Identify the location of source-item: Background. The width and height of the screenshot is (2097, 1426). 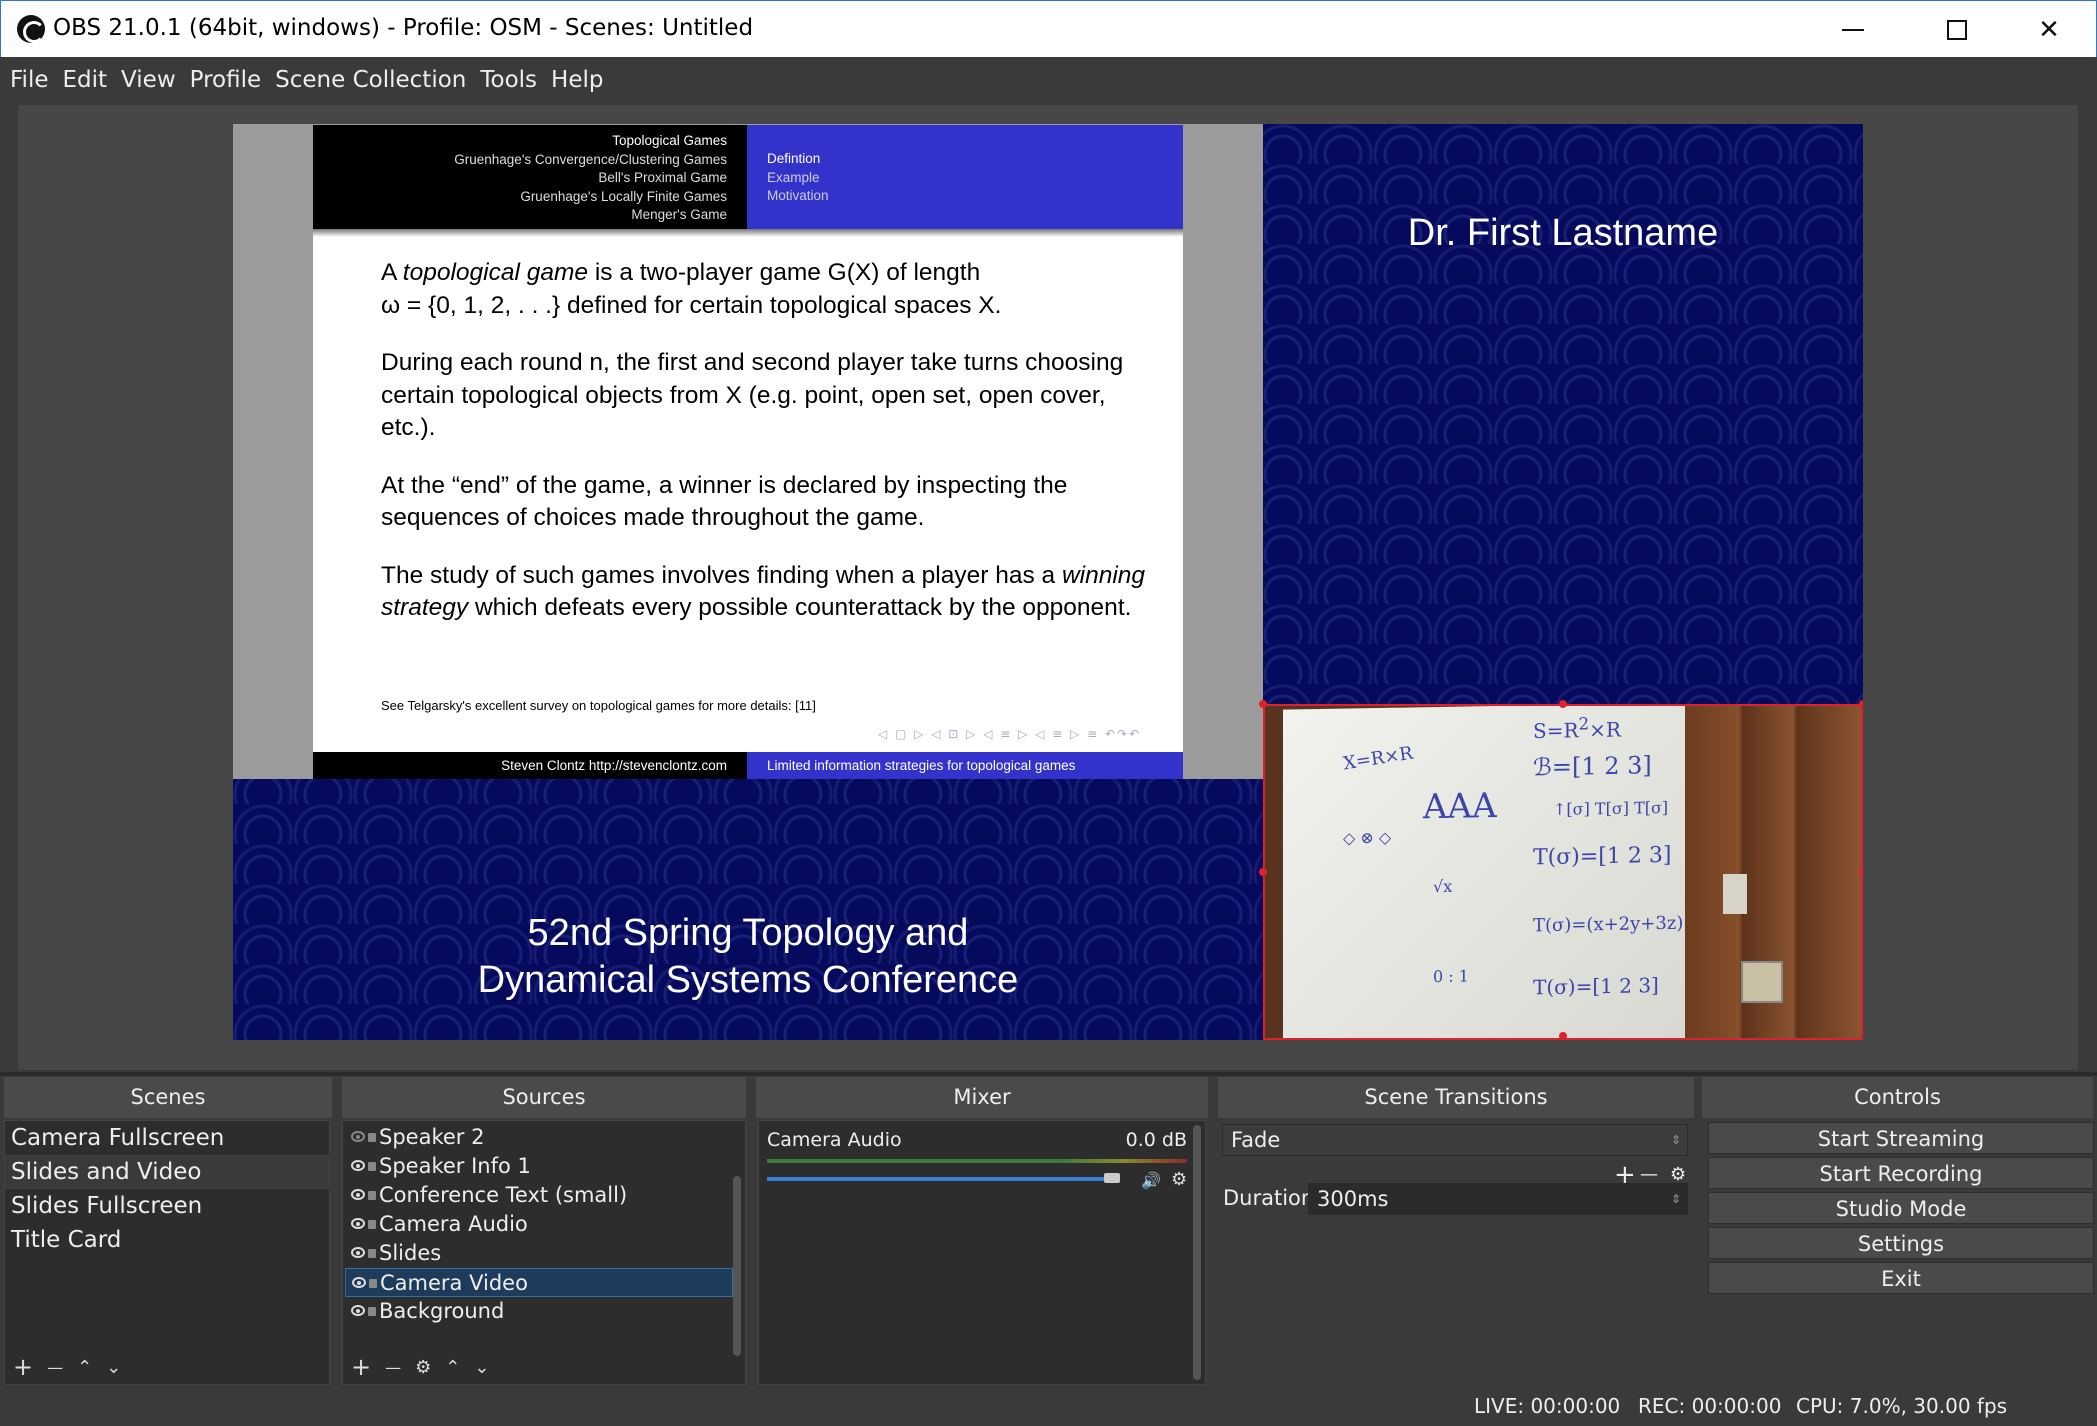
(539, 1311).